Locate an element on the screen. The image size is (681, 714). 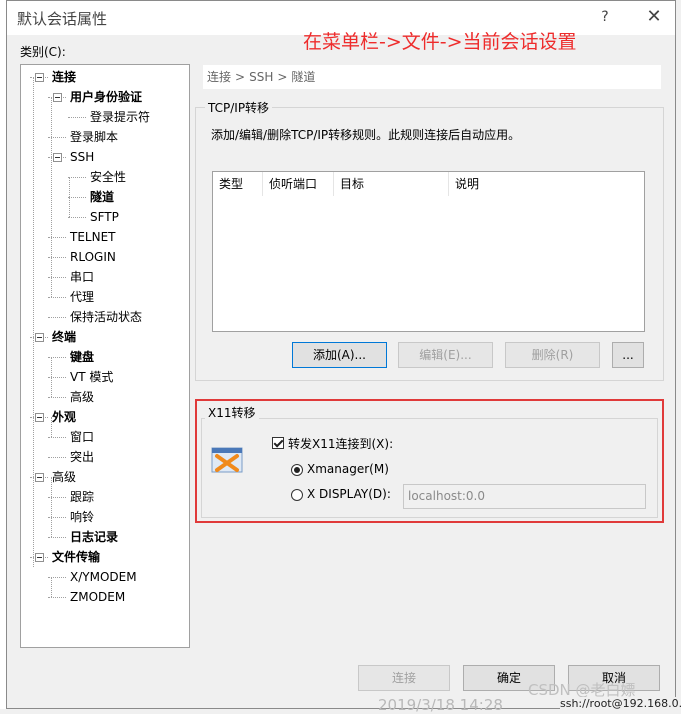
tree-item: 键盘 is located at coordinates (82, 357).